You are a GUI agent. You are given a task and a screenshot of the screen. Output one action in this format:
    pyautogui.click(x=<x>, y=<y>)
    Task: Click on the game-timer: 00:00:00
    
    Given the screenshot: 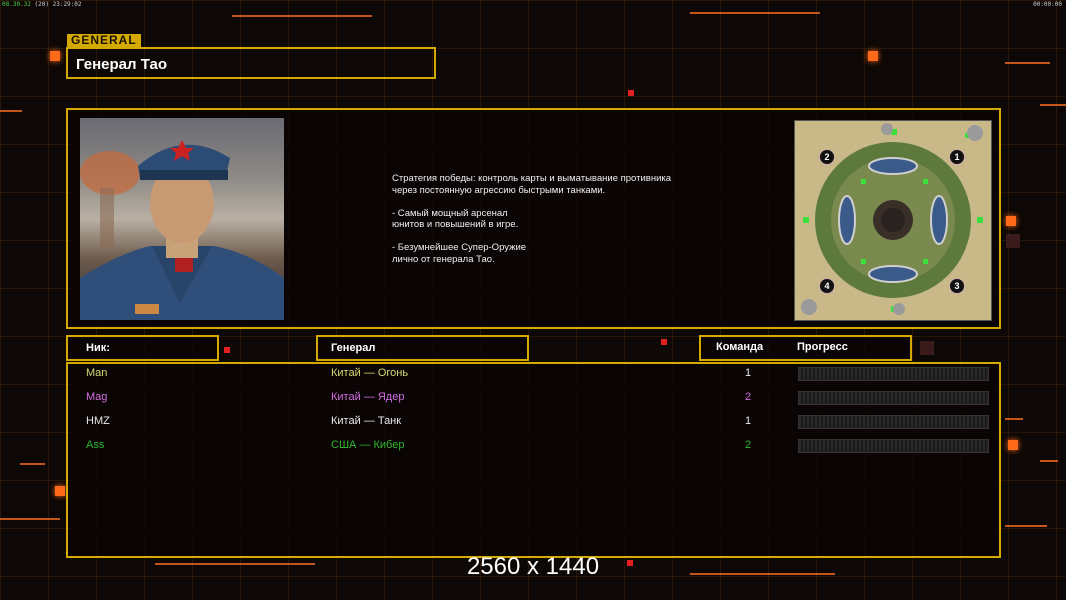 What is the action you would take?
    pyautogui.click(x=1047, y=4)
    